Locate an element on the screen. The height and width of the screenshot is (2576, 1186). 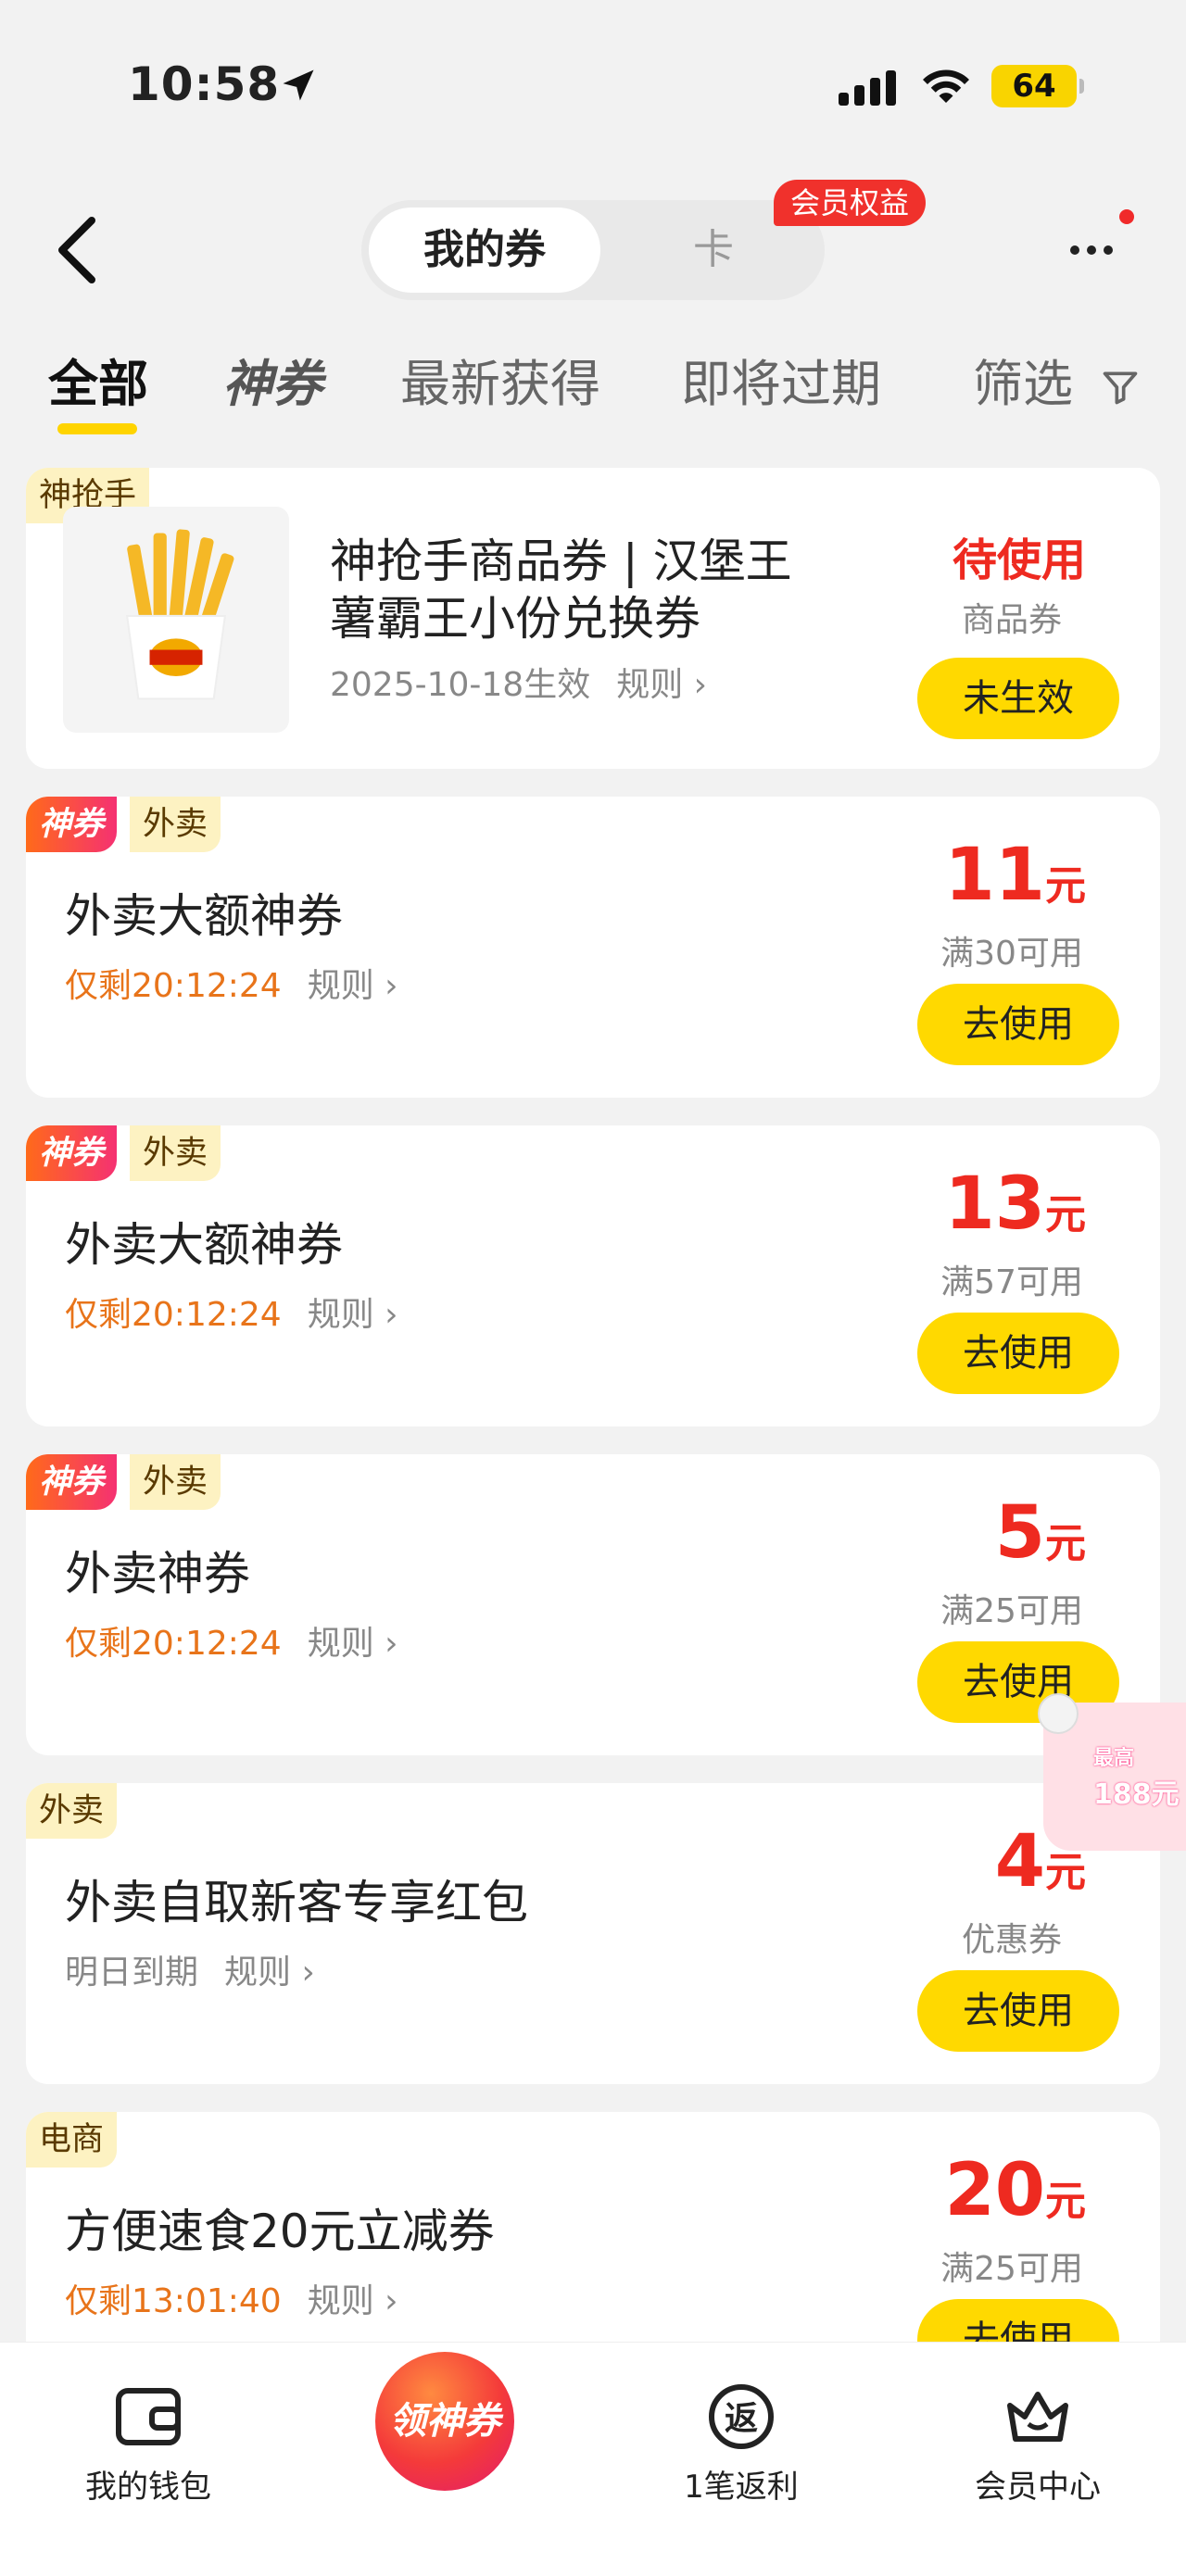
crown-icon is located at coordinates (1037, 2417).